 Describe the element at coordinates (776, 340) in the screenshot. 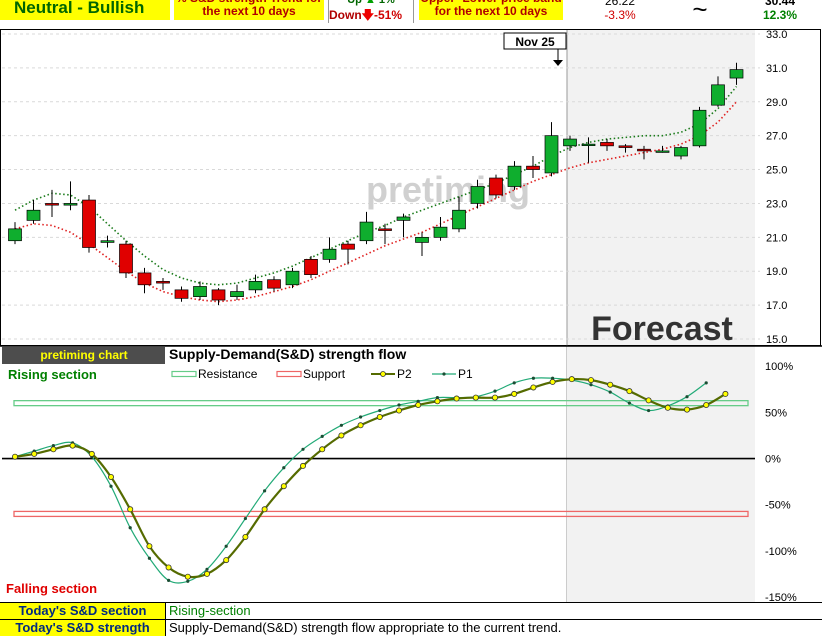

I see `price-tick-label: 15.0` at that location.